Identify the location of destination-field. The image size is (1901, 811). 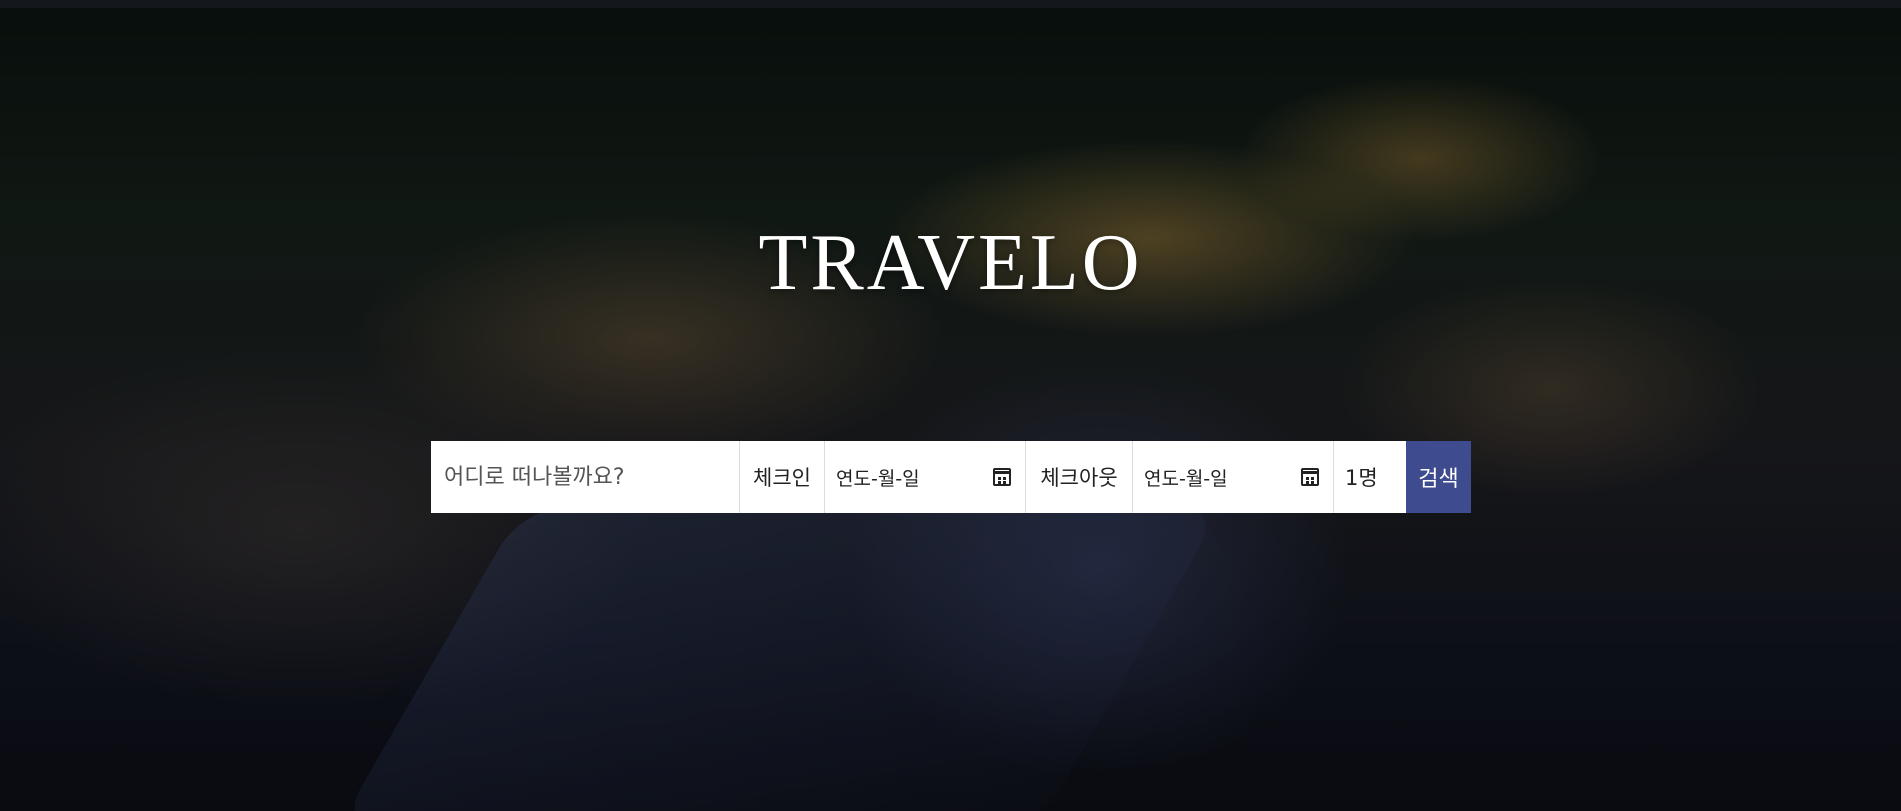
(585, 477).